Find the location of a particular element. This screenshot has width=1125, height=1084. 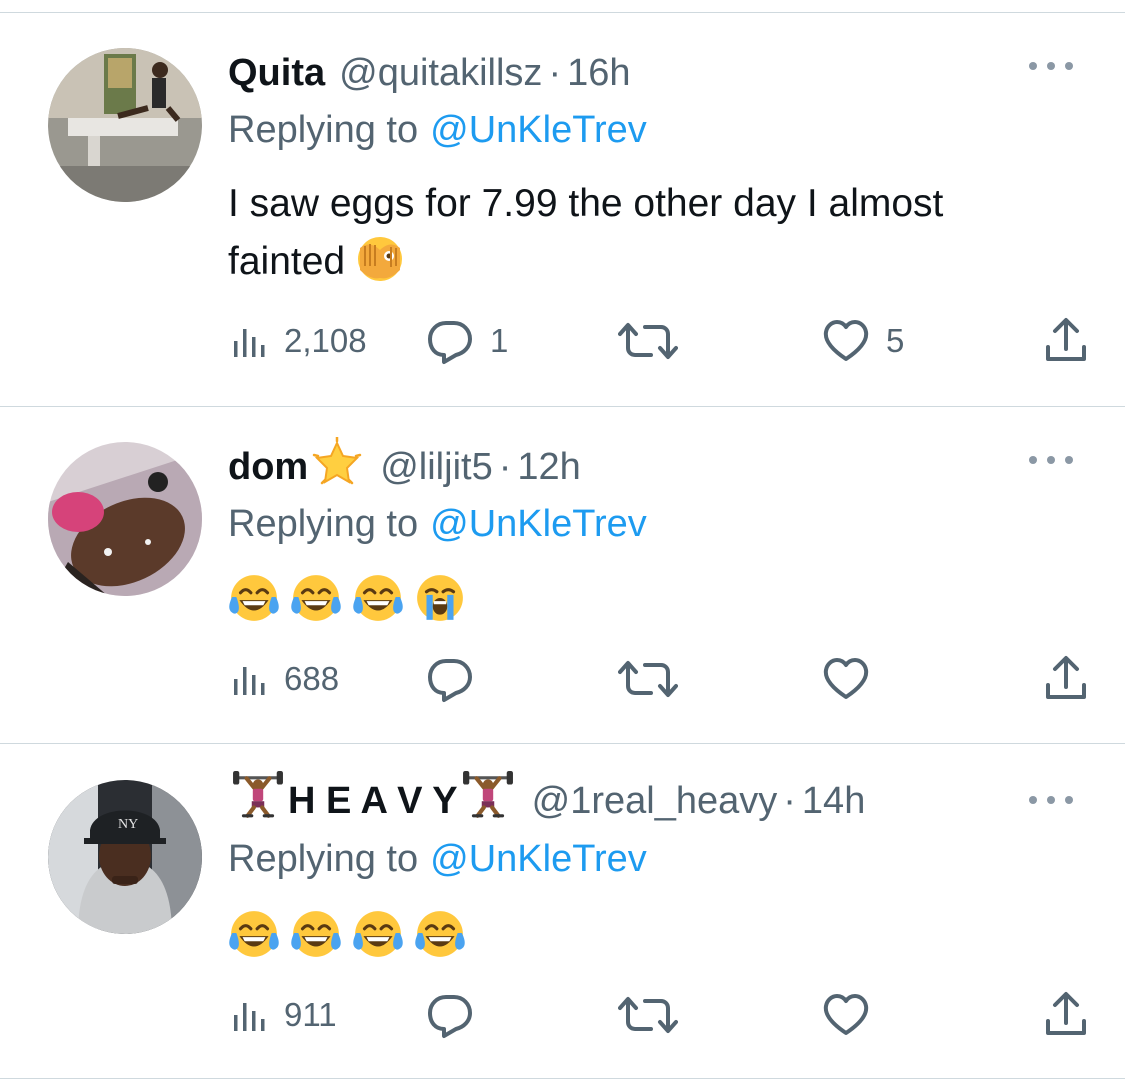

tweet-header: H E A V Y @1real_heavy · 14h is located at coordinates (546, 801).